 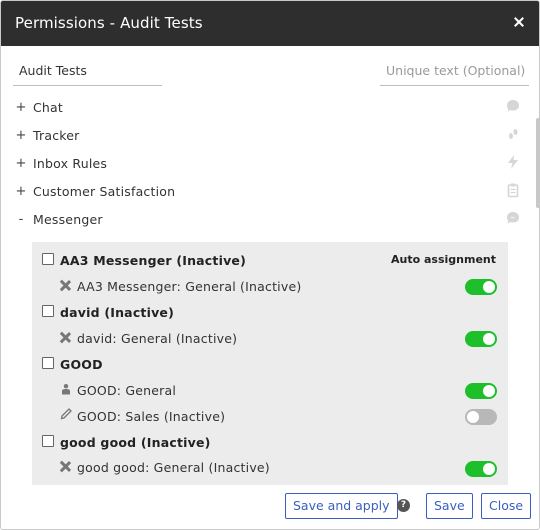 I want to click on group-label: good good (Inactive), so click(x=135, y=442).